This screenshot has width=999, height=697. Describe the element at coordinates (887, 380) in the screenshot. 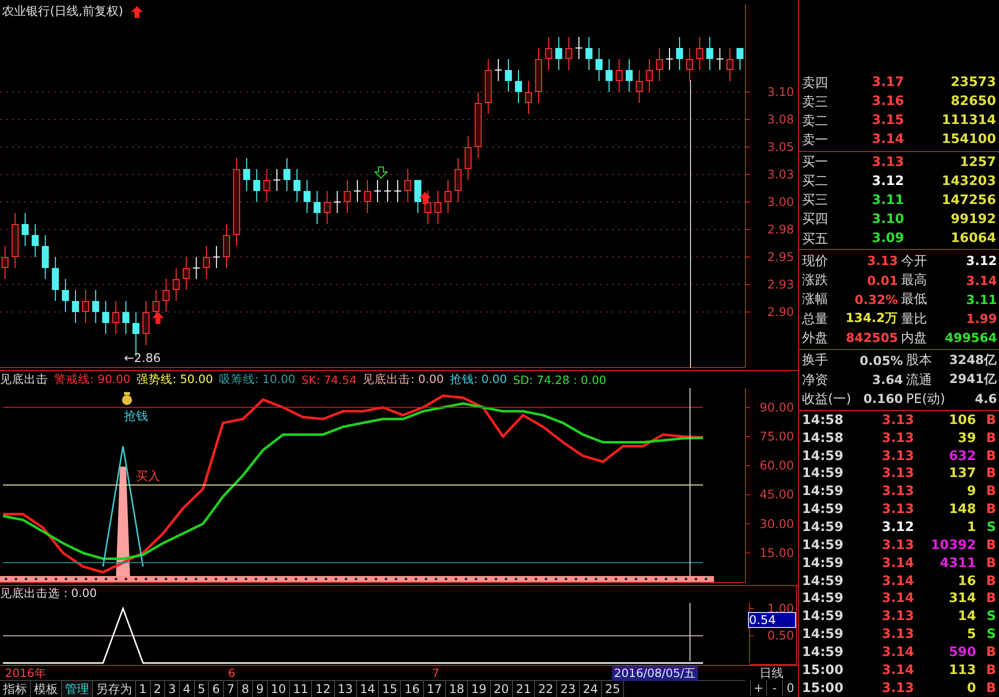

I see `quote-value: 3.64` at that location.